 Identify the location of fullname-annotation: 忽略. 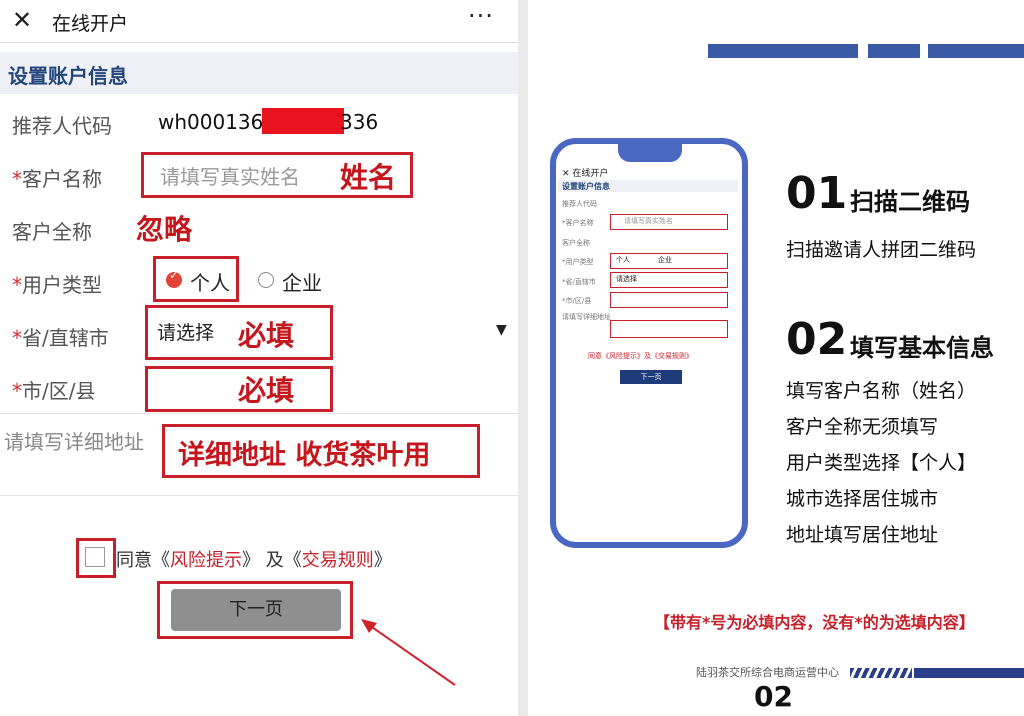
(164, 229).